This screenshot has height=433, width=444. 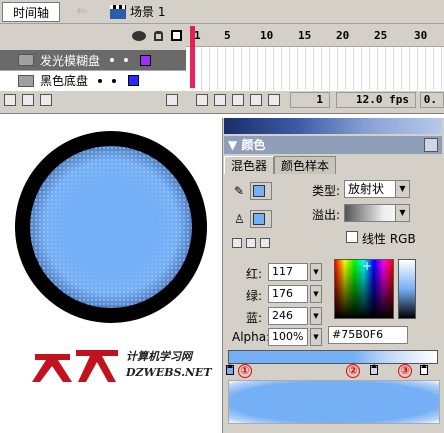 What do you see at coordinates (432, 100) in the screenshot?
I see `elapsed-time: 0.` at bounding box center [432, 100].